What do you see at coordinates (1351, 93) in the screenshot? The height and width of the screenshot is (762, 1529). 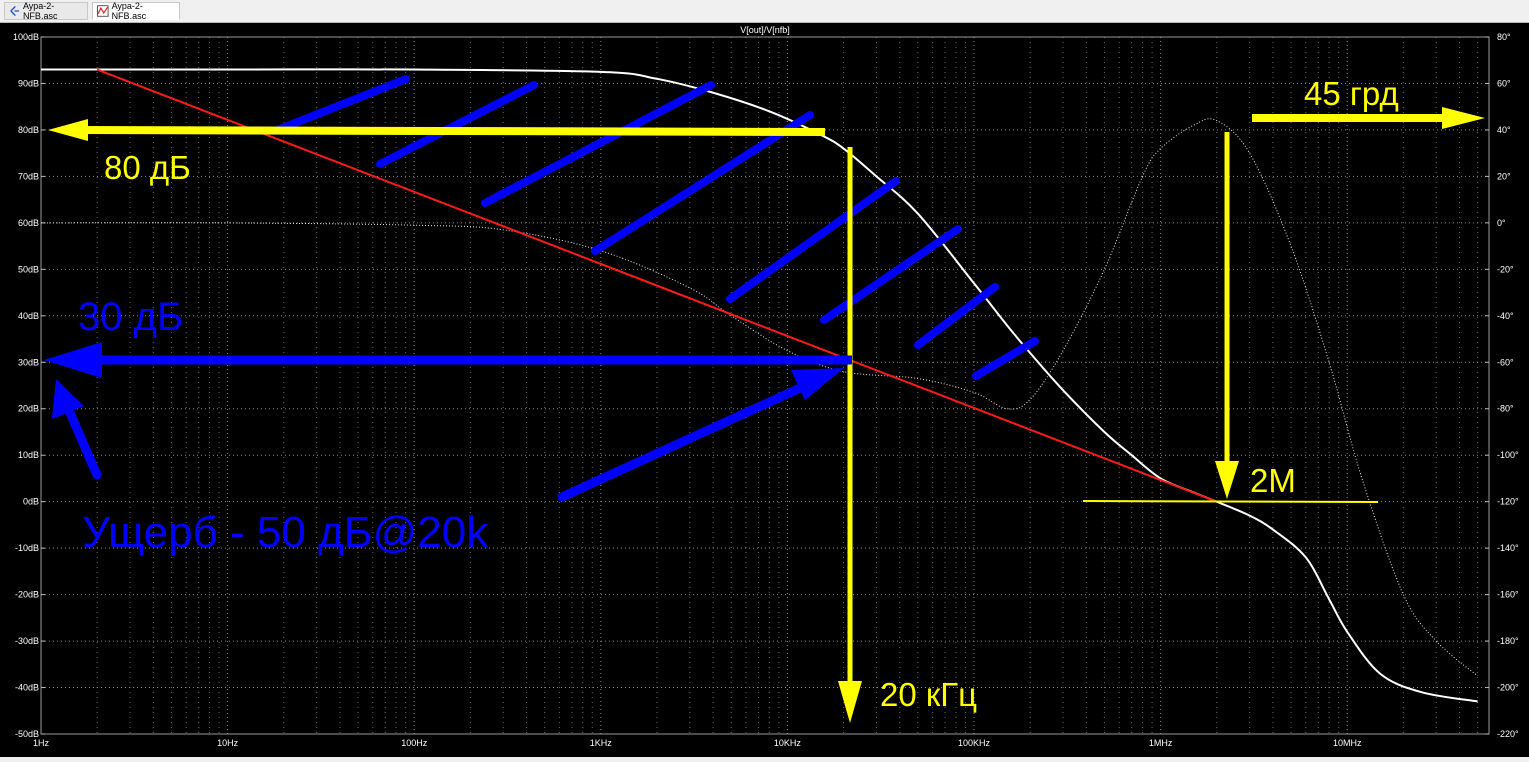 I see `phase-45-label: 45 грд` at bounding box center [1351, 93].